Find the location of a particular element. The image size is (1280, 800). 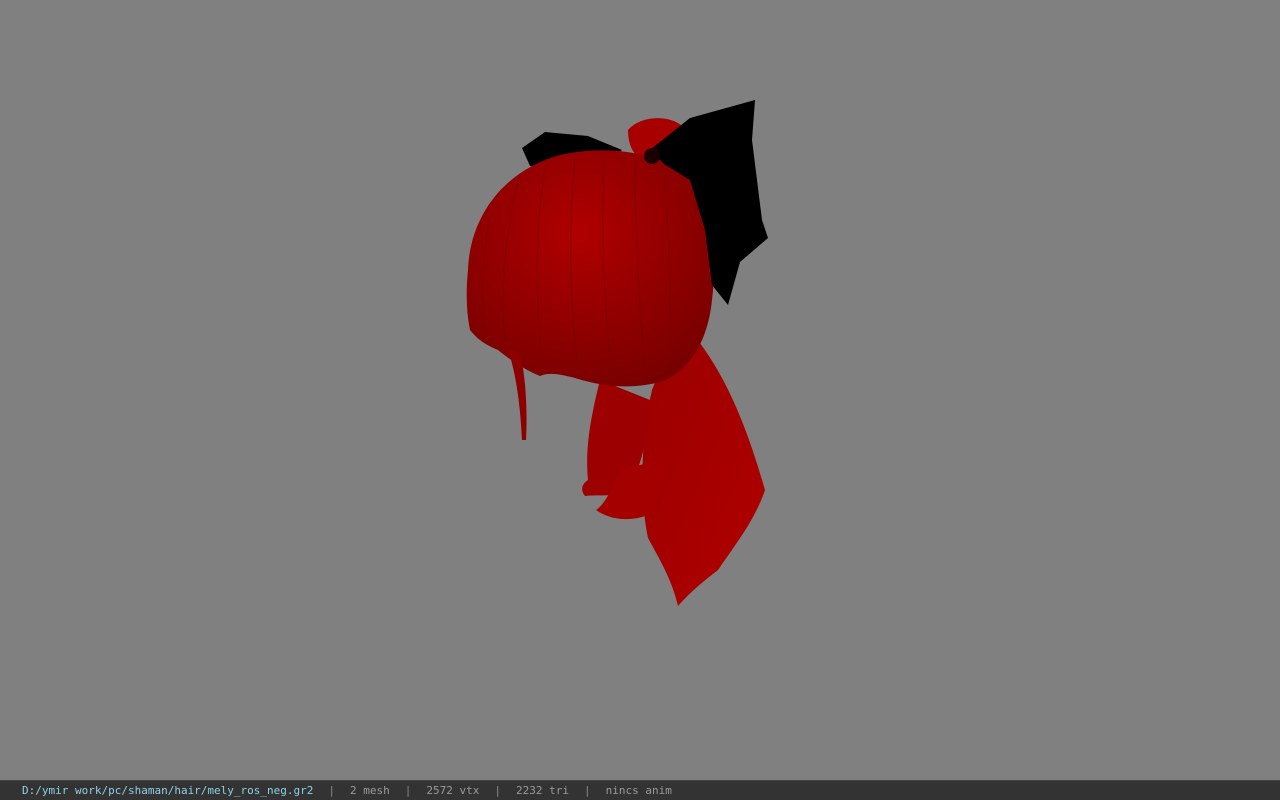

bow-knot is located at coordinates (652, 156).